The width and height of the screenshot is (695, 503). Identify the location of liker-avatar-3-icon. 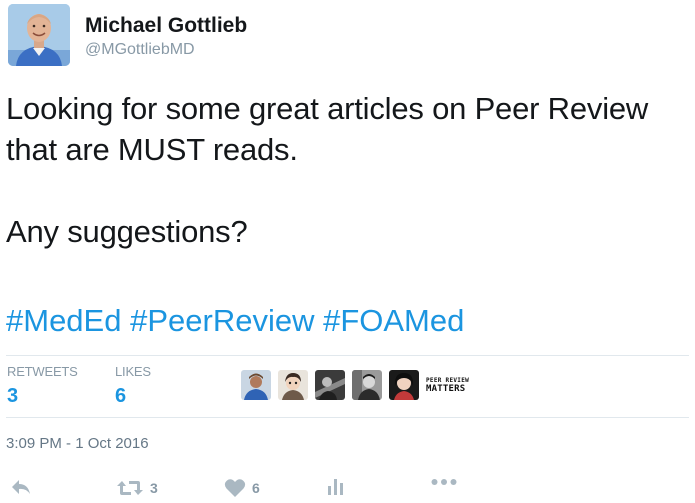
(330, 385).